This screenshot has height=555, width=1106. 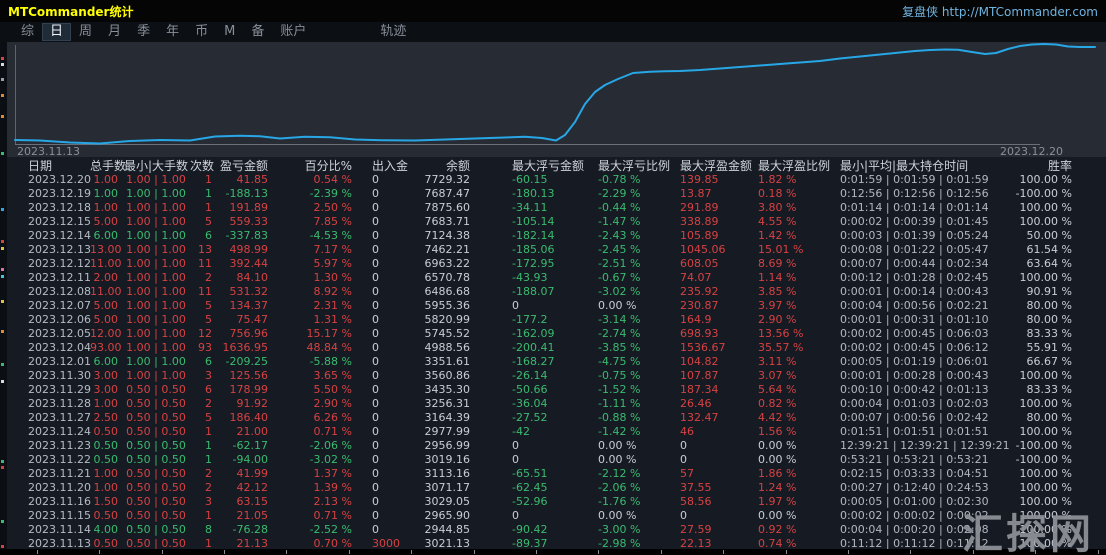 I want to click on menu-item-ri: 日, so click(x=57, y=32).